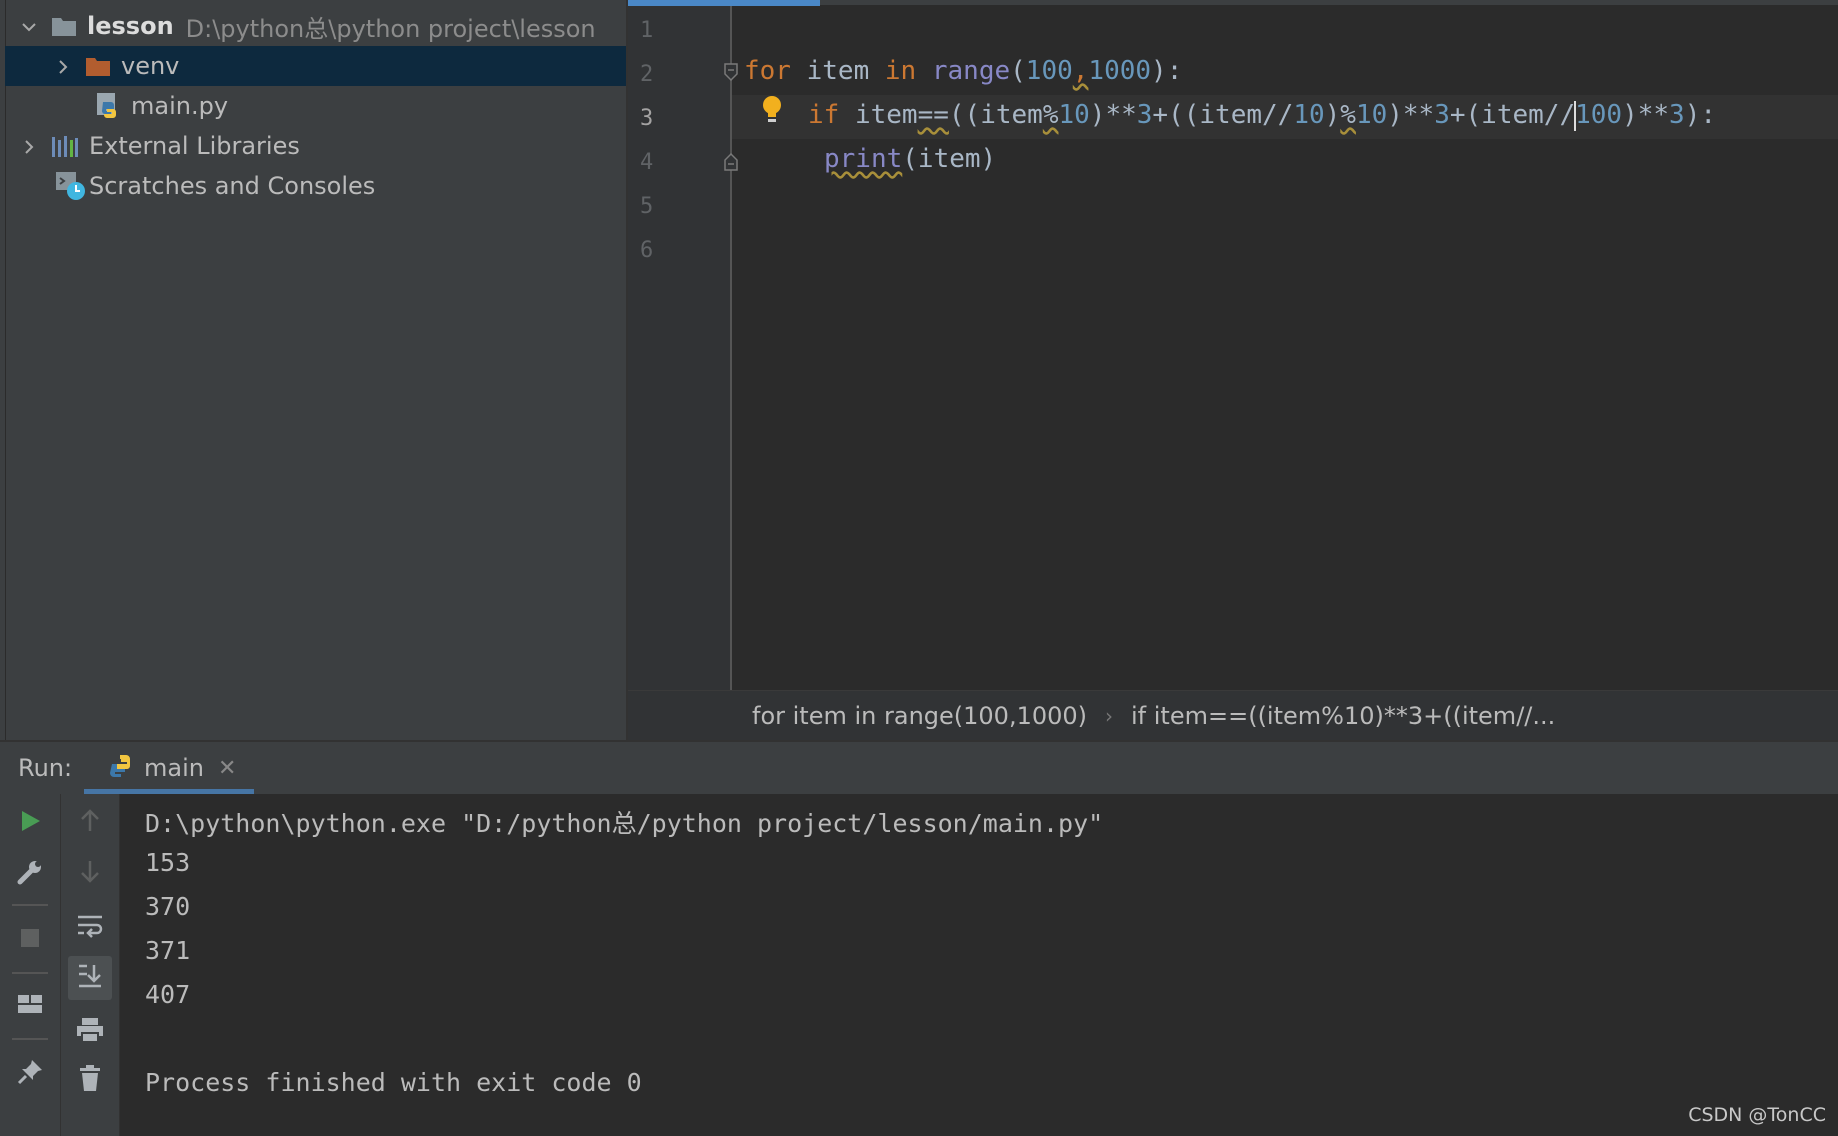  Describe the element at coordinates (30, 940) in the screenshot. I see `stop-icon` at that location.